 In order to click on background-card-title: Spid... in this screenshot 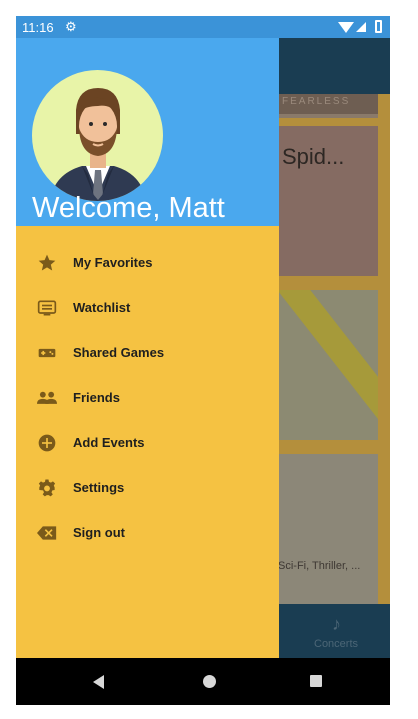, I will do `click(313, 156)`.